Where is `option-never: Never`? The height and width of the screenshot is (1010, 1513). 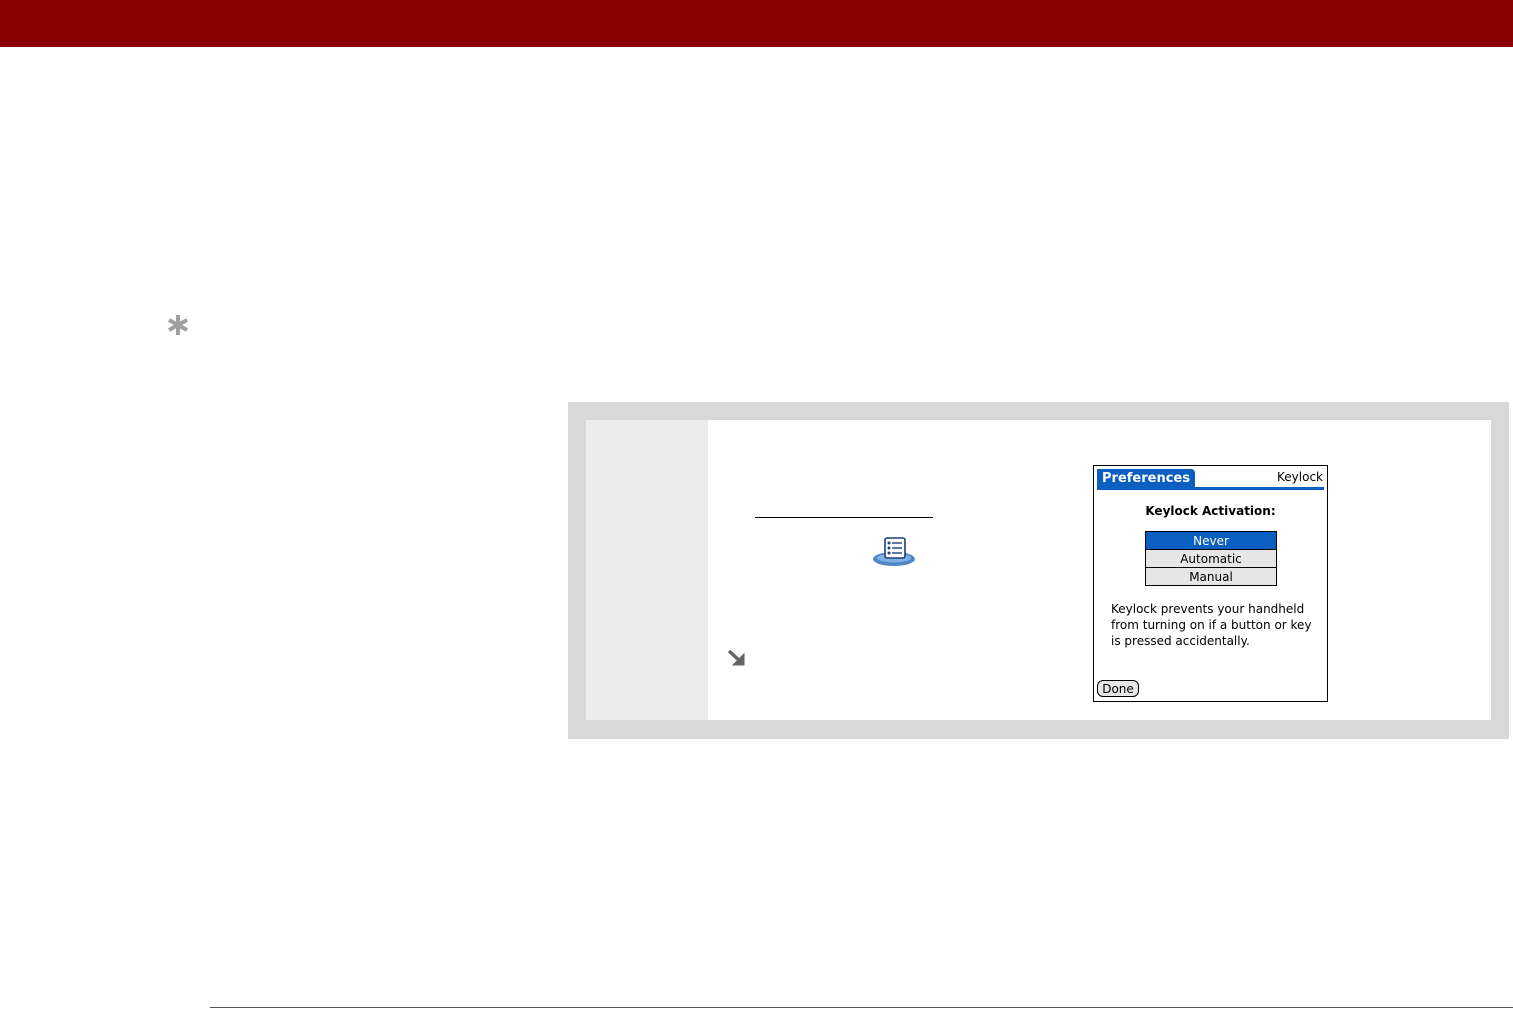
option-never: Never is located at coordinates (1211, 540).